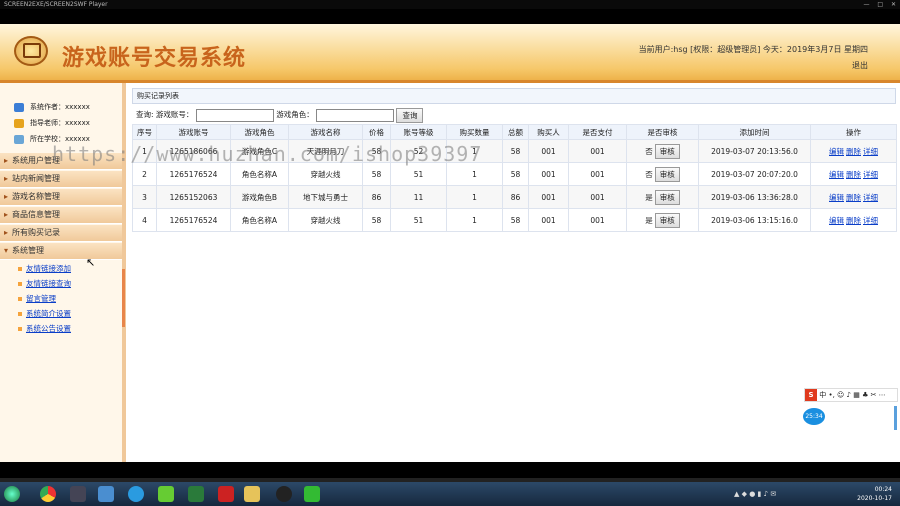 This screenshot has width=900, height=506. I want to click on sub-item-link-add: 友情链接添加, so click(61, 268).